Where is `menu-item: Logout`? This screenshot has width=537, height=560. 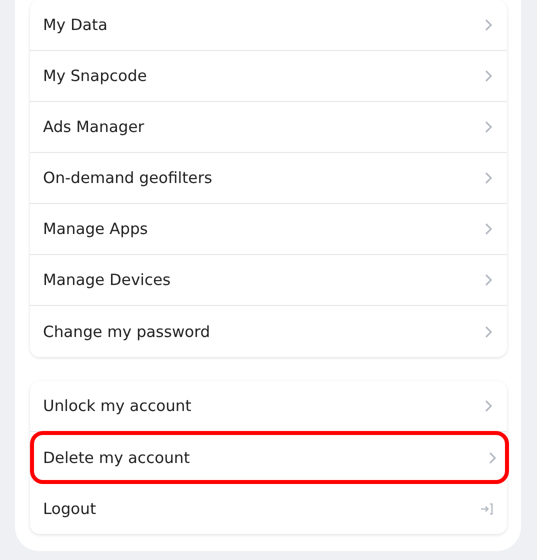 menu-item: Logout is located at coordinates (268, 508).